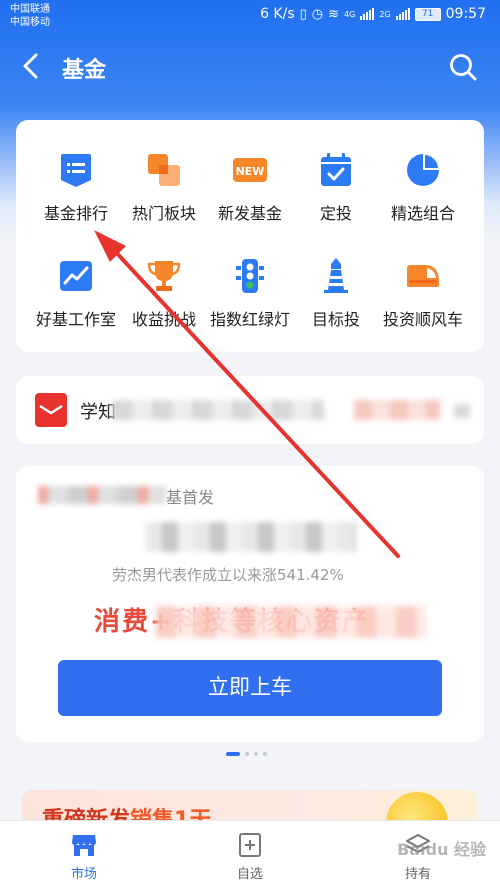  I want to click on pie-chart-icon, so click(423, 170).